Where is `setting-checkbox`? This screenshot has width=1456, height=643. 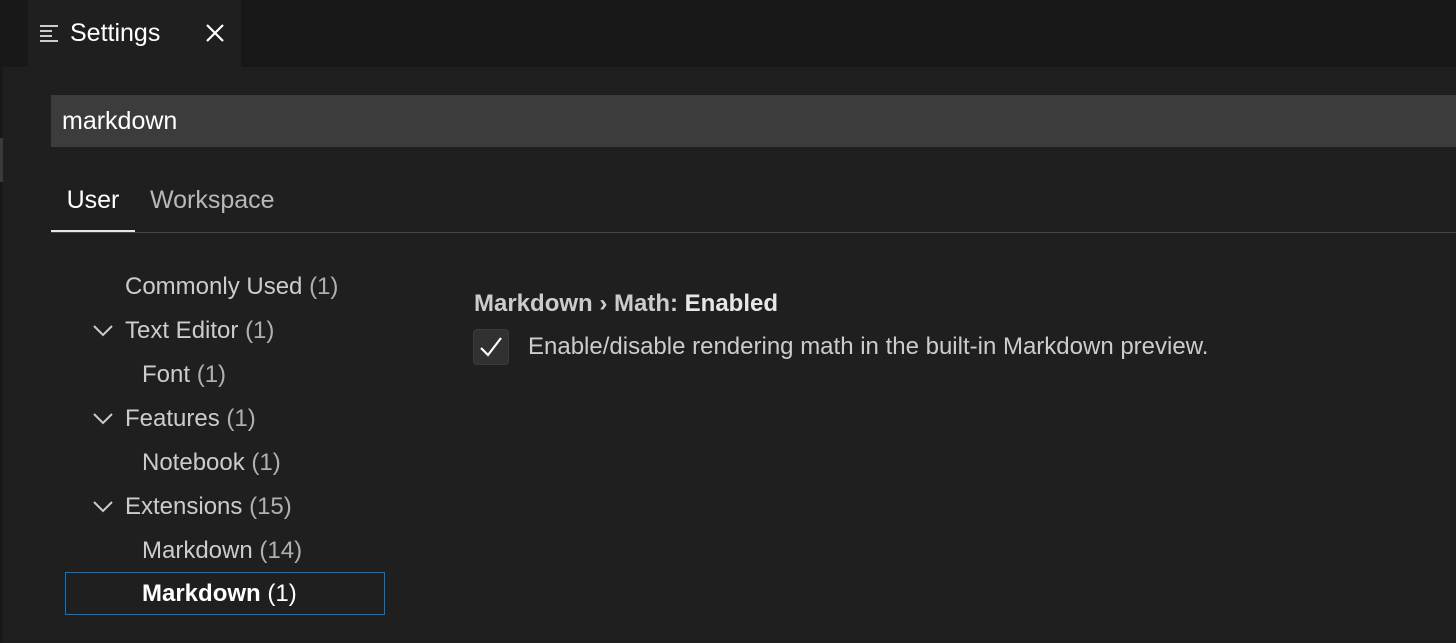
setting-checkbox is located at coordinates (491, 347).